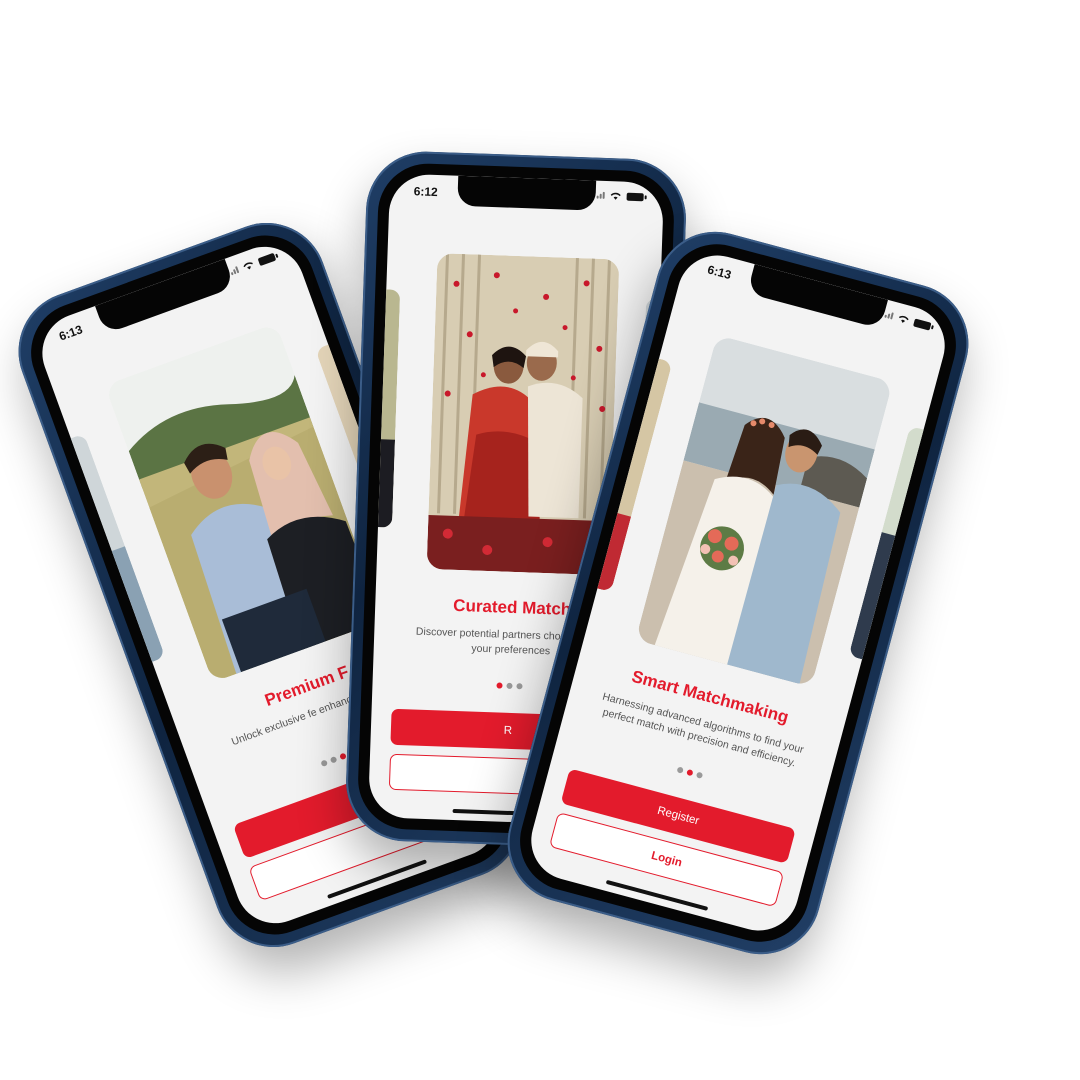 Image resolution: width=1080 pixels, height=1080 pixels. Describe the element at coordinates (425, 192) in the screenshot. I see `status-time: 6:12` at that location.